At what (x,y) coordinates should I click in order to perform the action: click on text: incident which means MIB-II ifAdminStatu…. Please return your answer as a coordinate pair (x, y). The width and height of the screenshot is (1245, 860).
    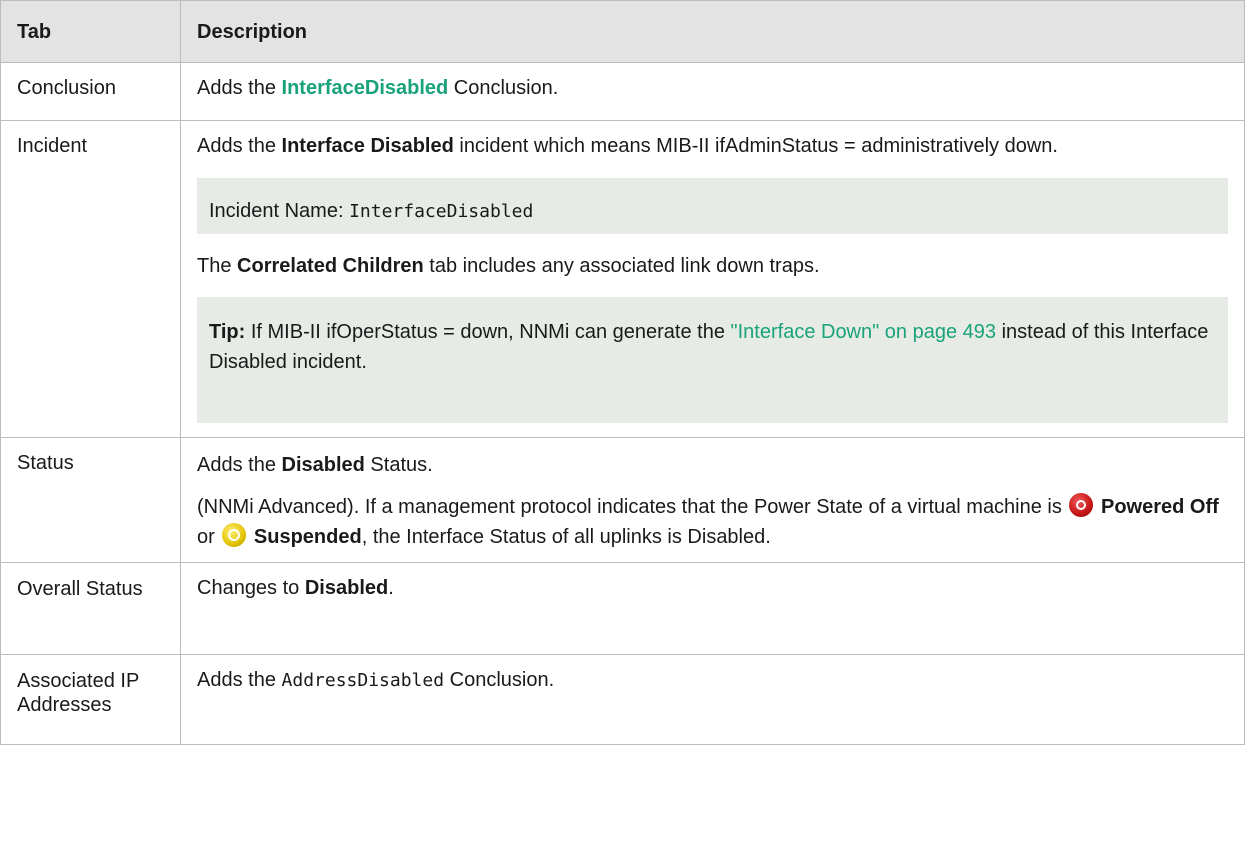
    Looking at the image, I should click on (755, 146).